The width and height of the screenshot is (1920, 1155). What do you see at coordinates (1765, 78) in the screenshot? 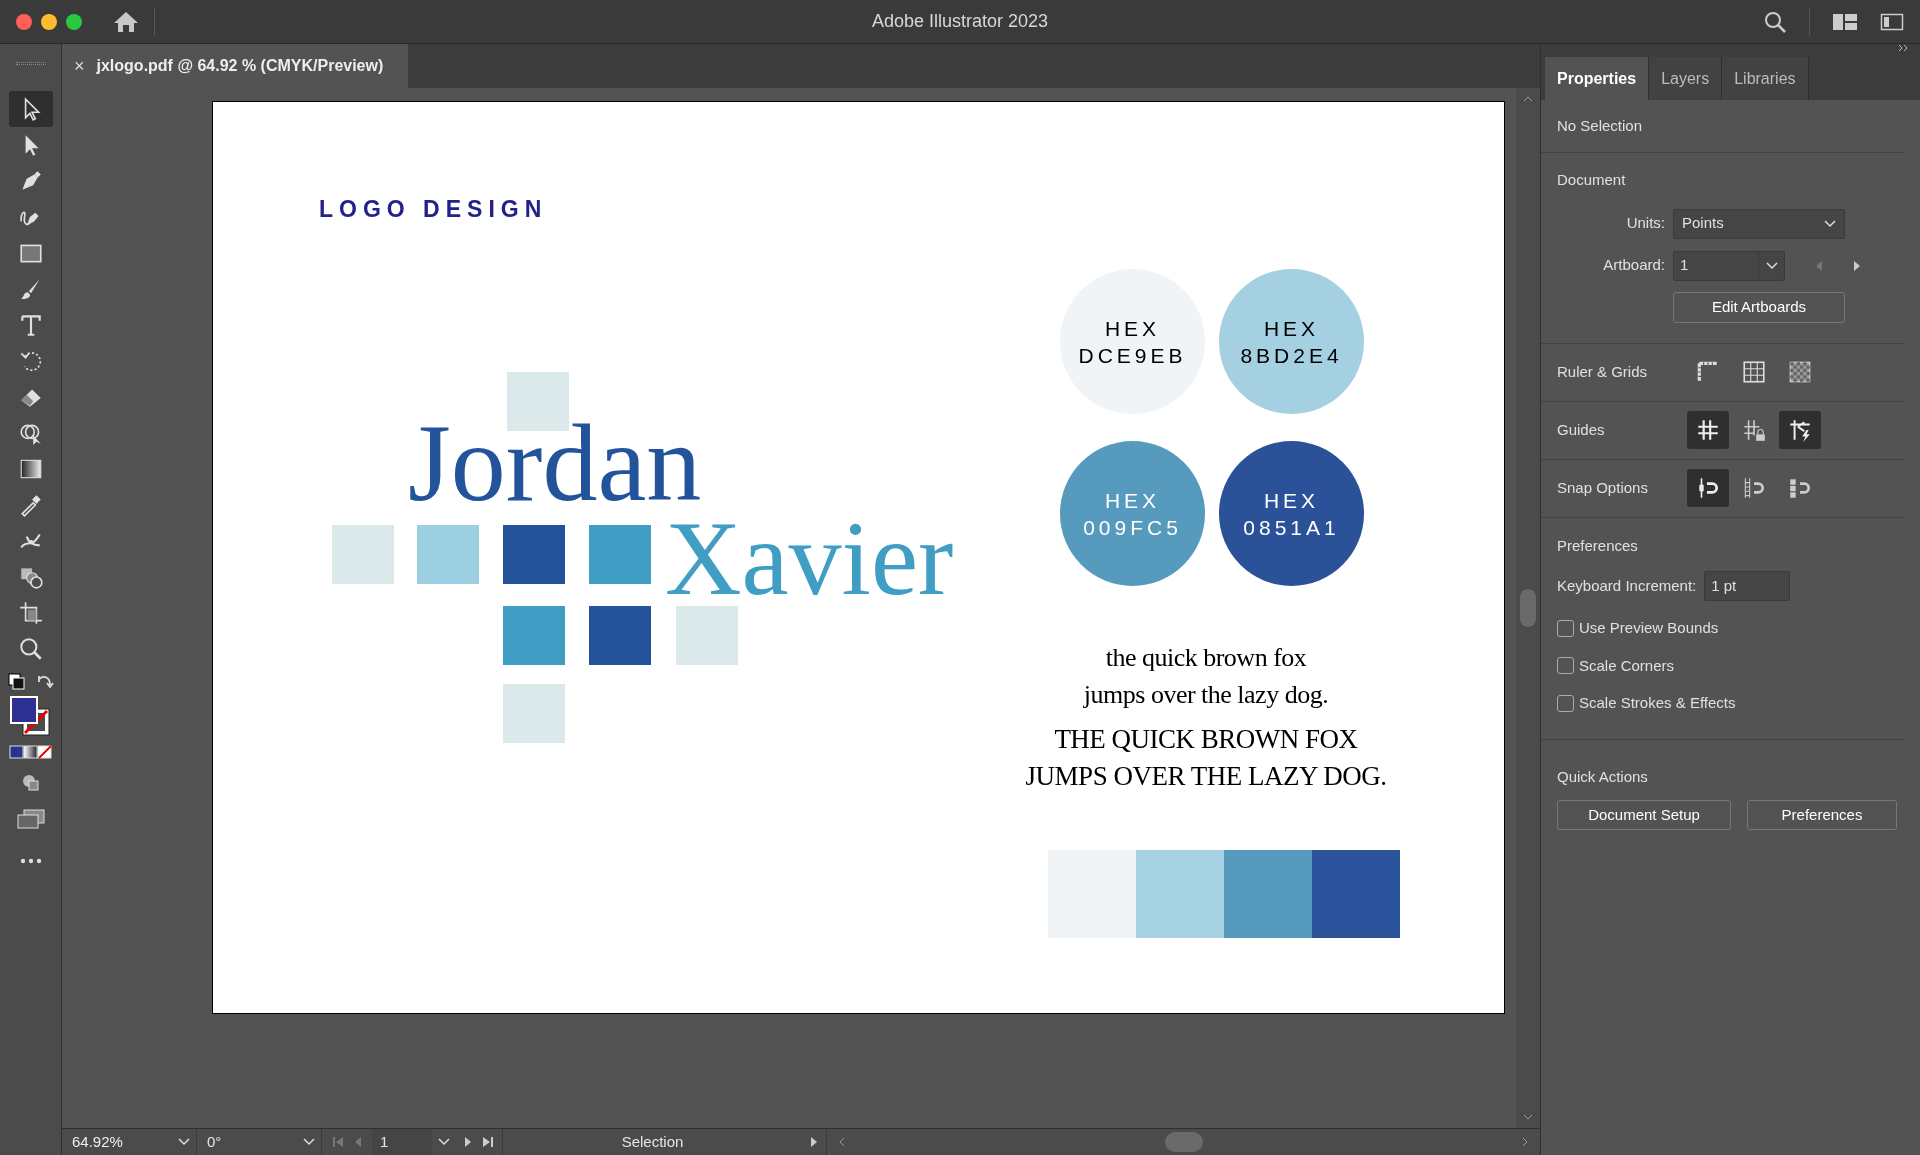
I see `panel-tab: Libraries` at bounding box center [1765, 78].